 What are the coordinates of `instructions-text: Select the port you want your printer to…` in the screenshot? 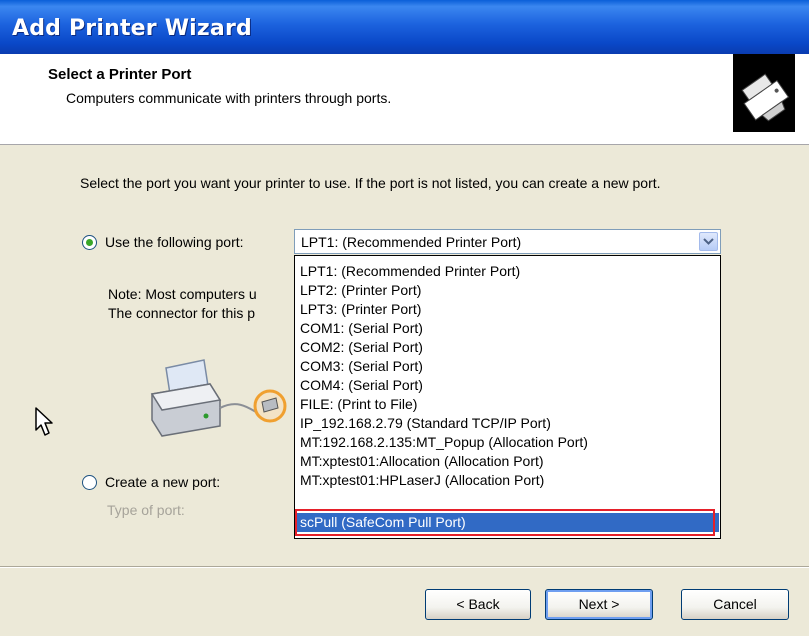 It's located at (370, 183).